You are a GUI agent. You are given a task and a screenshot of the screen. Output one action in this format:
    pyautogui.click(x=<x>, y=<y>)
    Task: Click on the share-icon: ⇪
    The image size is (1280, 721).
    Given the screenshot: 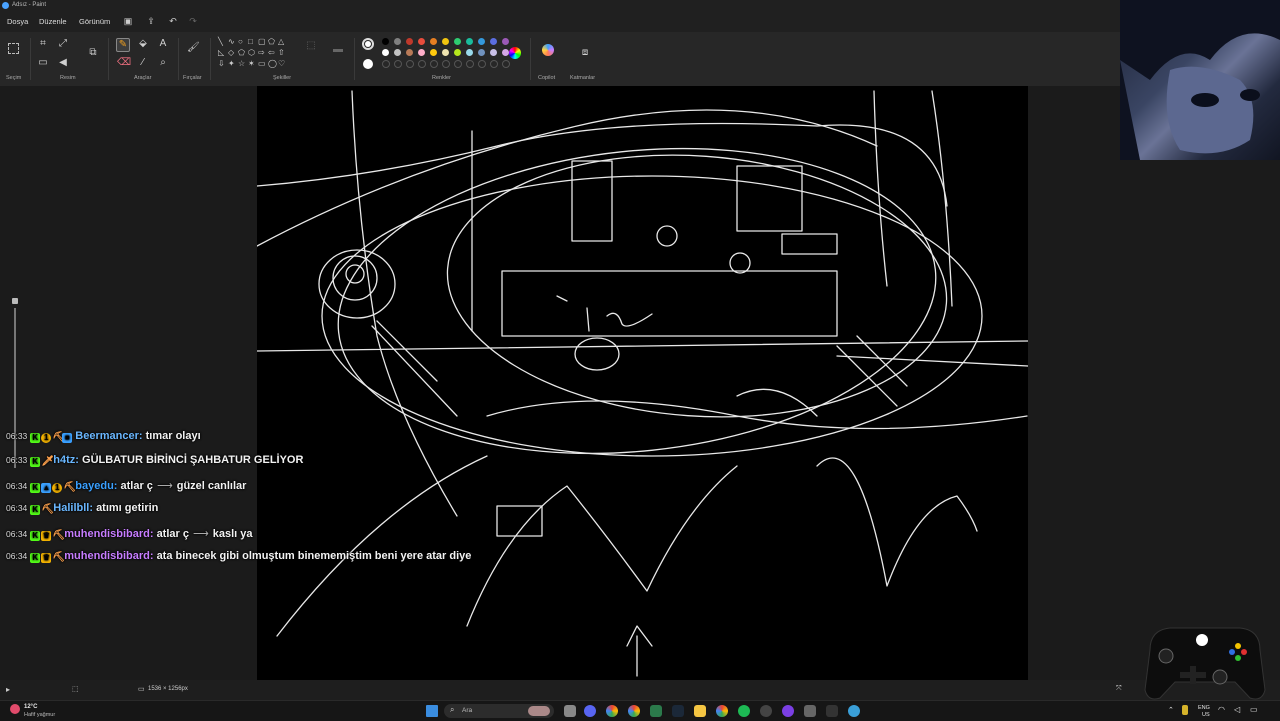 What is the action you would take?
    pyautogui.click(x=151, y=21)
    